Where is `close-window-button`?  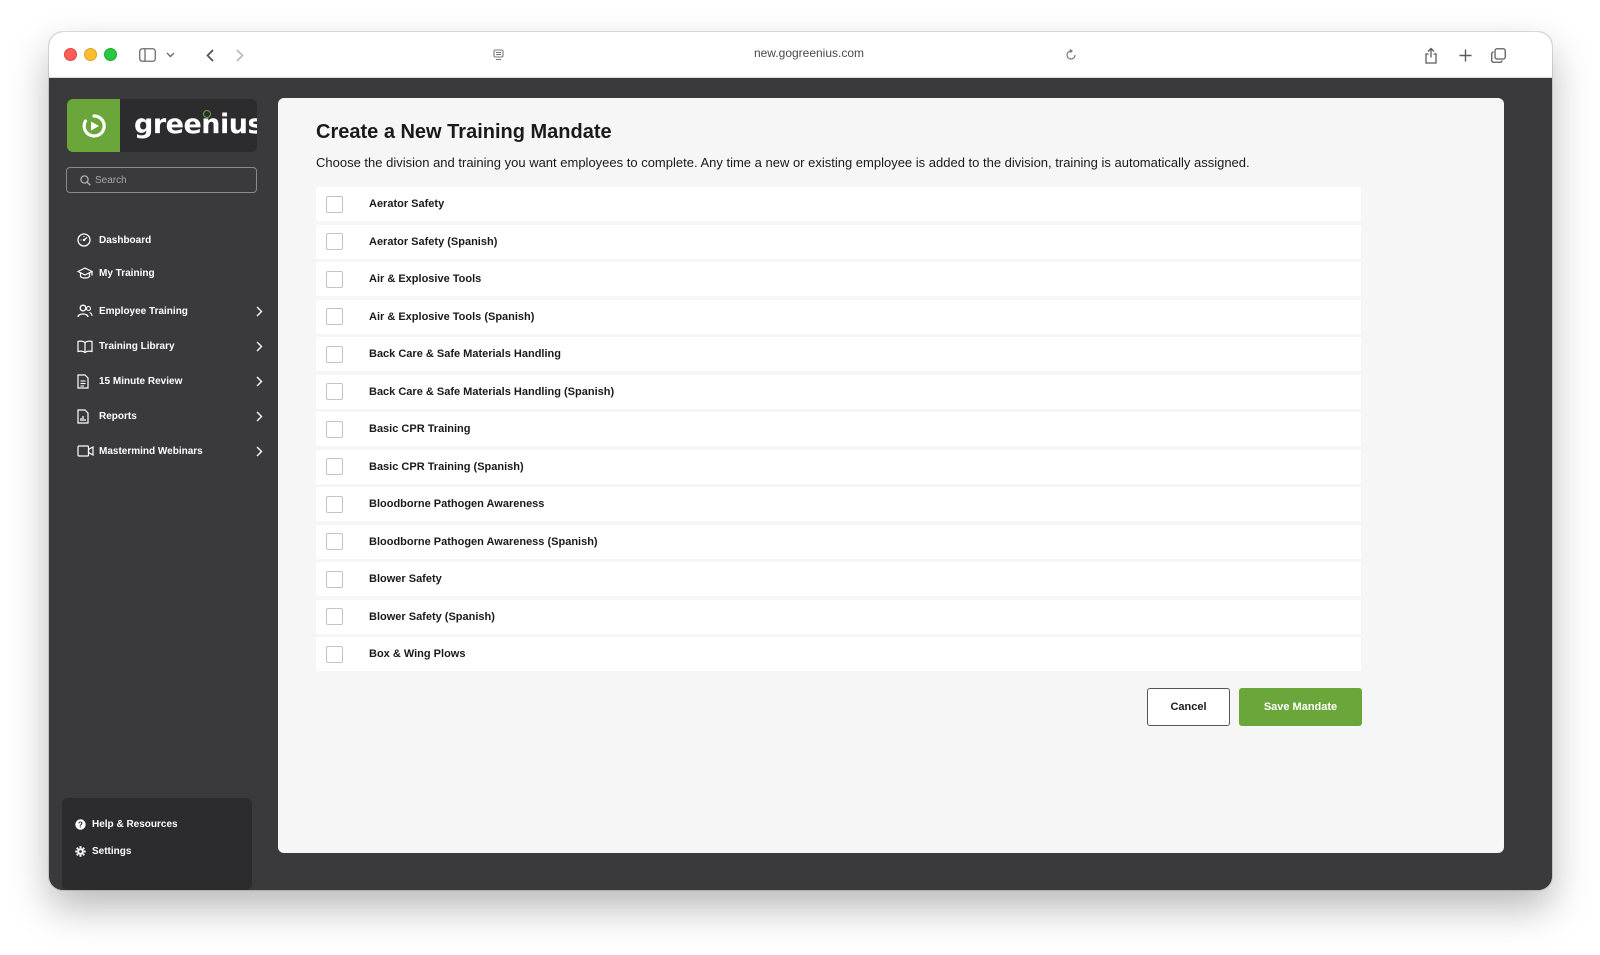 close-window-button is located at coordinates (70, 54).